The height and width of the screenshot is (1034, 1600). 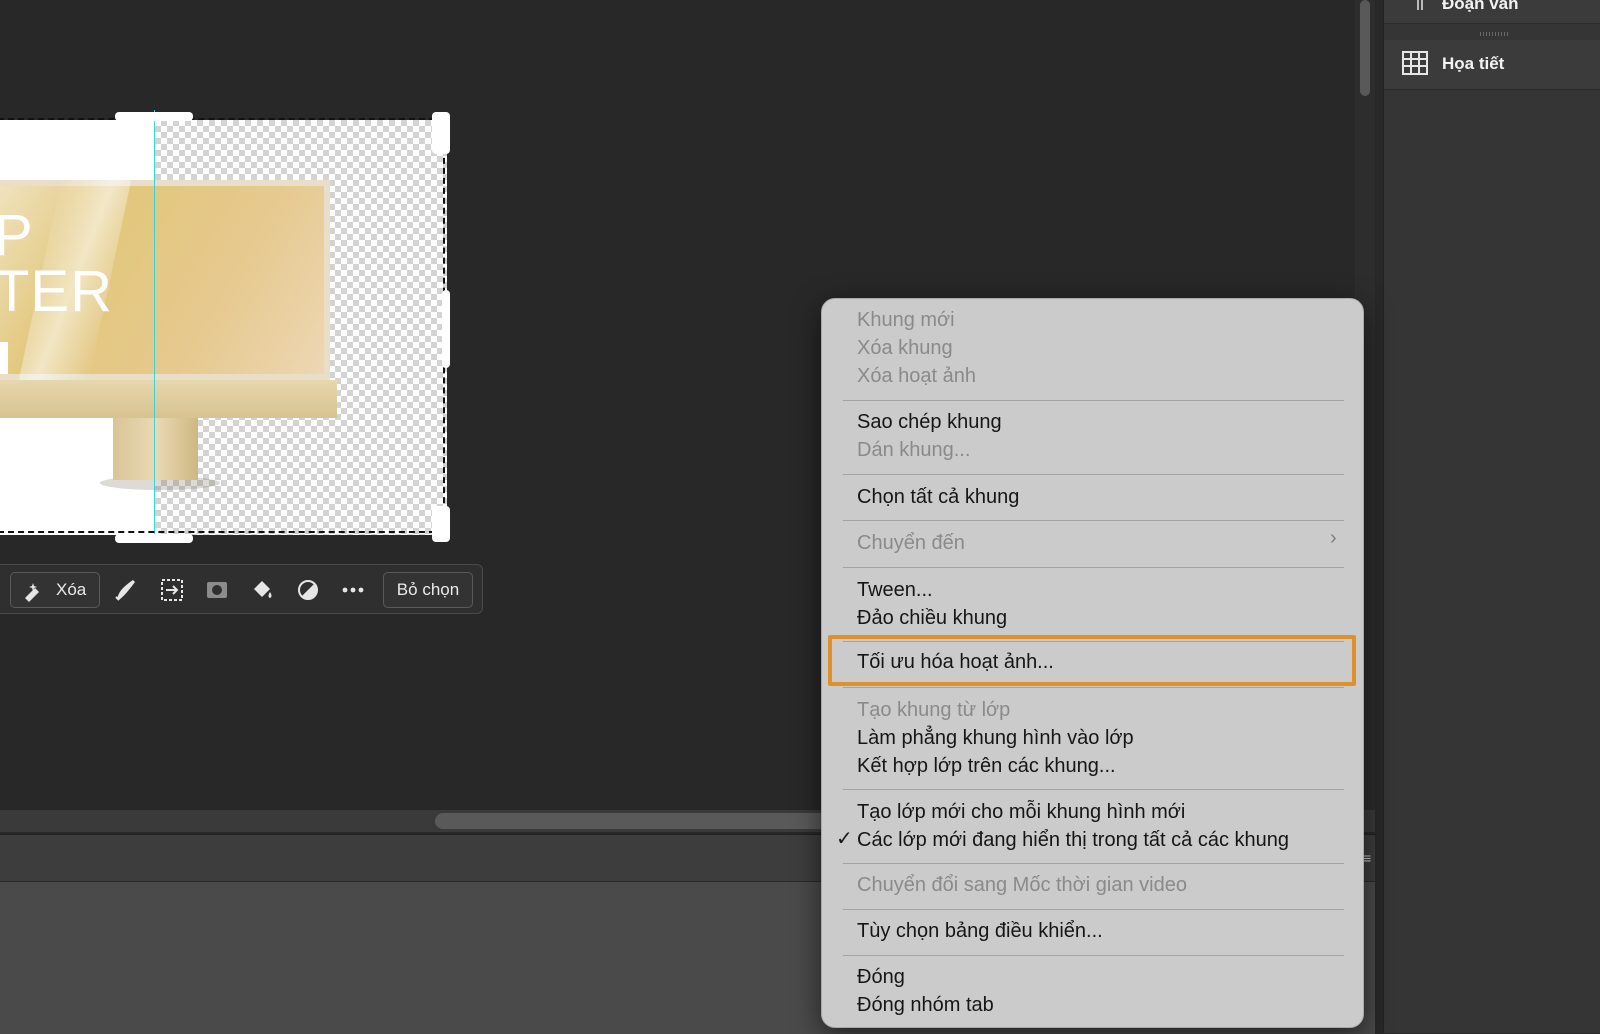 What do you see at coordinates (1480, 6) in the screenshot?
I see `panel-item-paragraph-label: Đoạn văn` at bounding box center [1480, 6].